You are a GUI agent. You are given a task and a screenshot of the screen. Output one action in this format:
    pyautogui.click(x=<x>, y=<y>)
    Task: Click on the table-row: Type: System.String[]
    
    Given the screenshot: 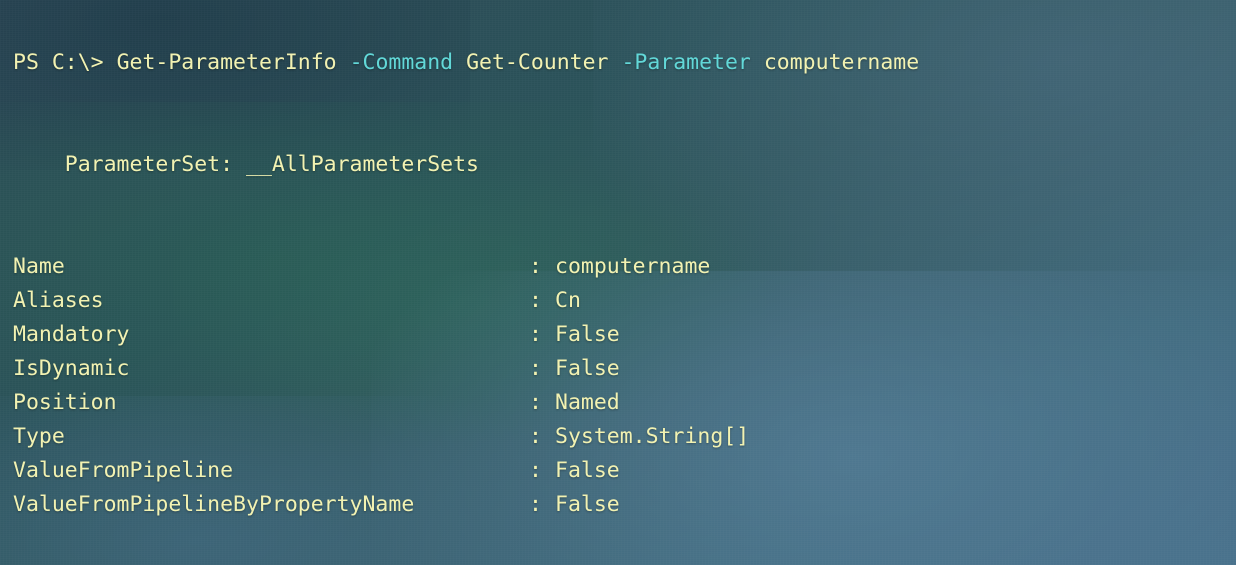 What is the action you would take?
    pyautogui.click(x=381, y=437)
    